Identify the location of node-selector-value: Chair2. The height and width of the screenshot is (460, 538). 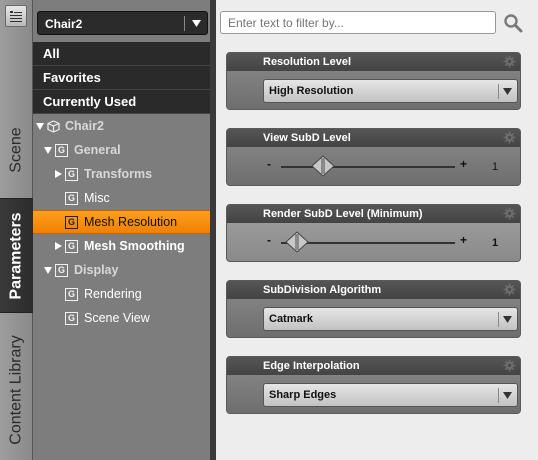
(64, 24).